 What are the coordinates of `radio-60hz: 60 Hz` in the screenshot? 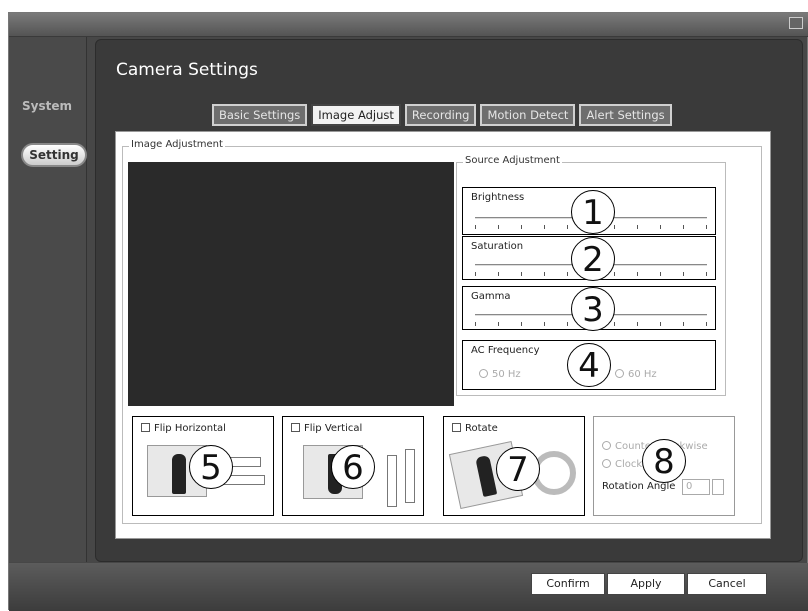 It's located at (636, 374).